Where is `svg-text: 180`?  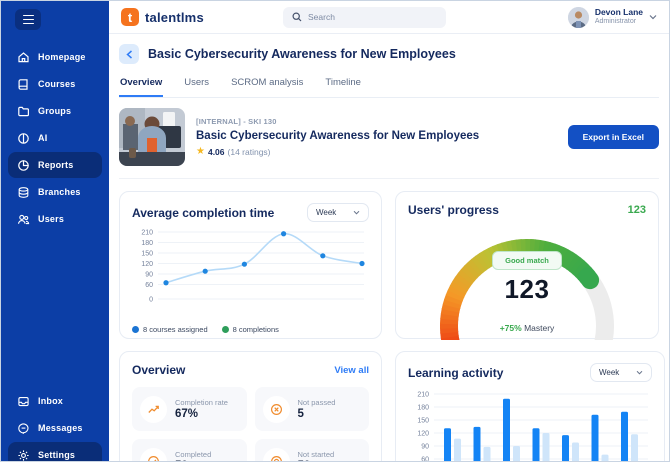
svg-text: 180 is located at coordinates (423, 408).